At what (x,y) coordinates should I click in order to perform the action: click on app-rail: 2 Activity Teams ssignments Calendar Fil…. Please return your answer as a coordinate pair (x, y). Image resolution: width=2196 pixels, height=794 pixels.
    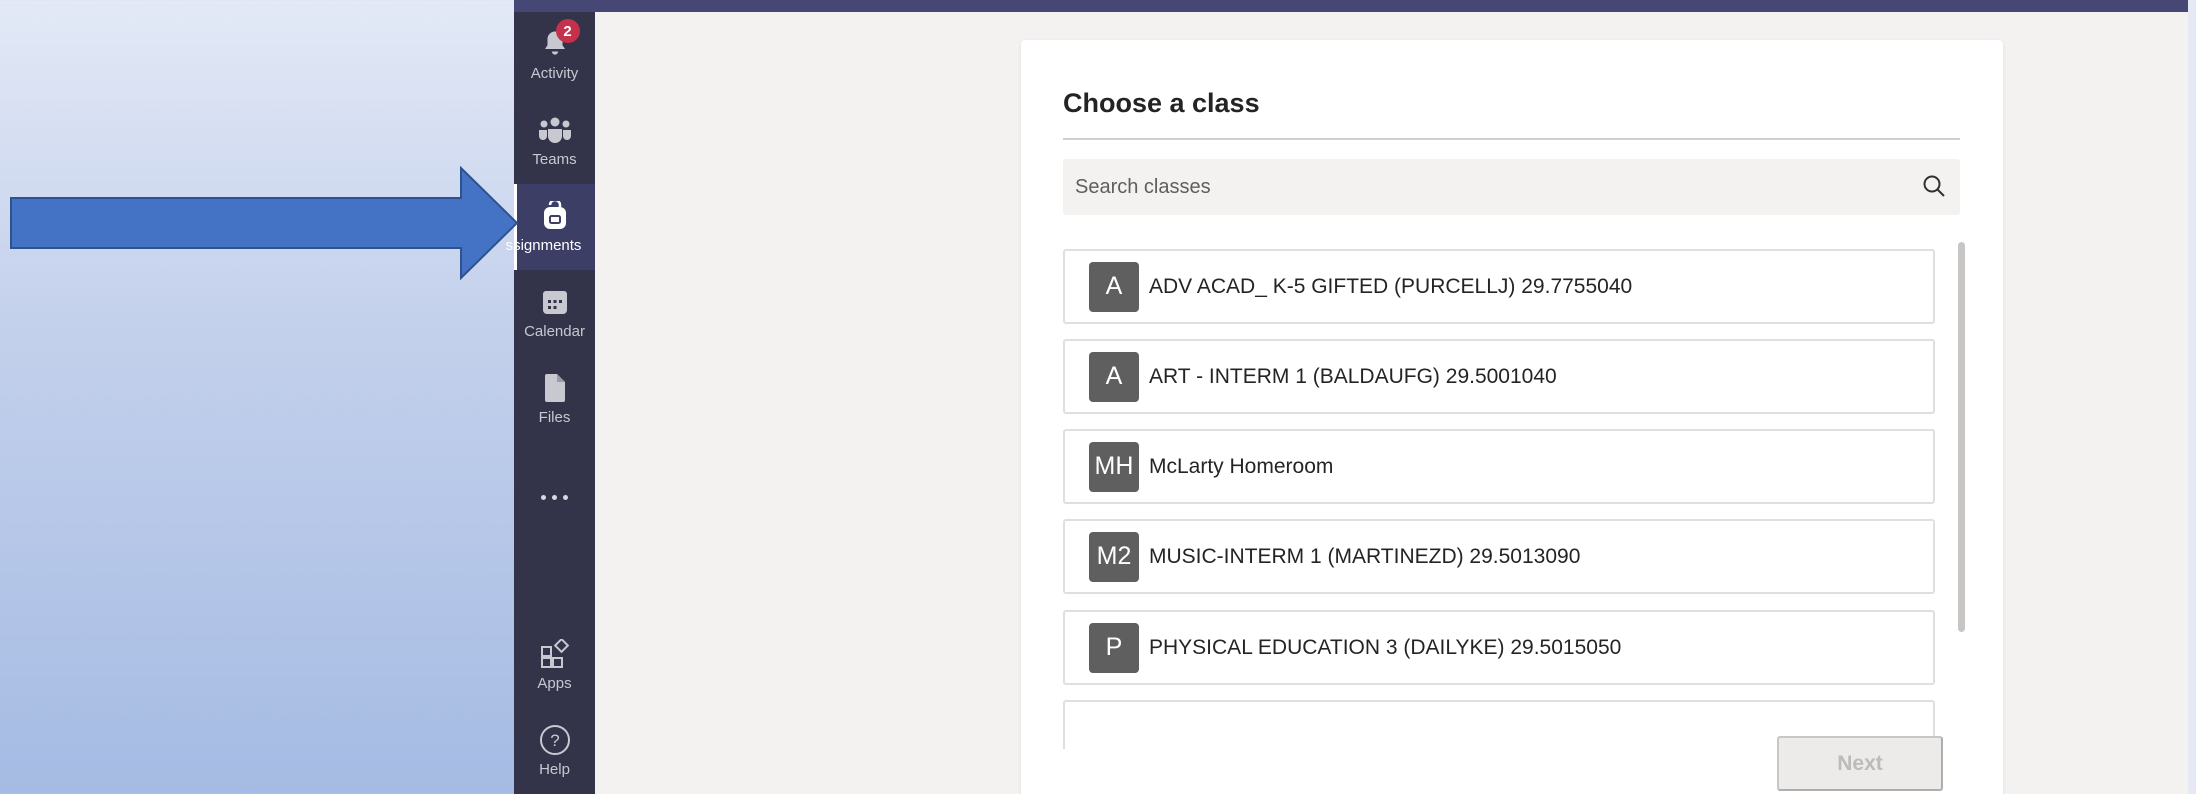
    Looking at the image, I should click on (550, 403).